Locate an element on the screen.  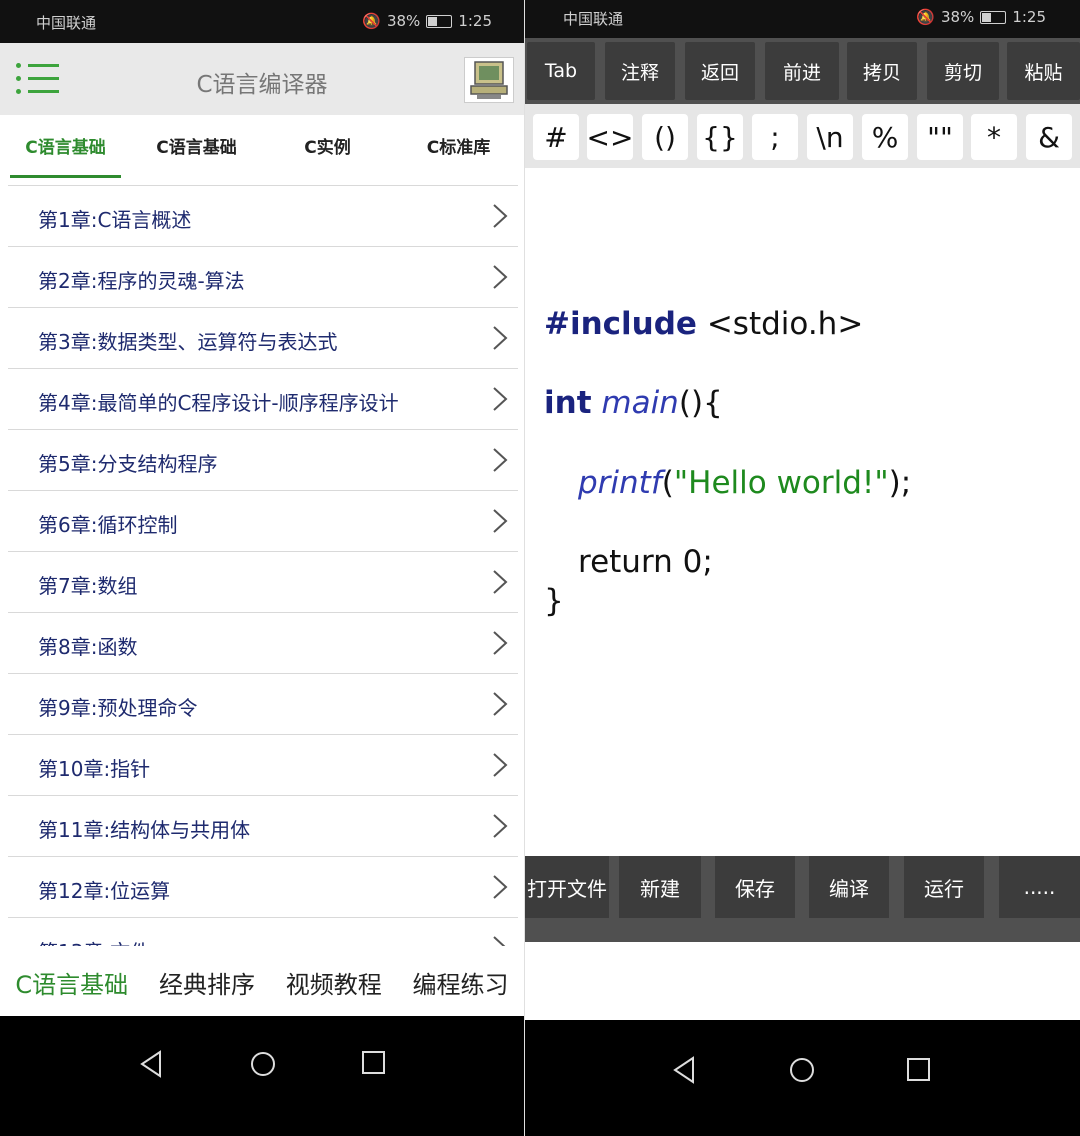
symbol-parens-key: () is located at coordinates (665, 137).